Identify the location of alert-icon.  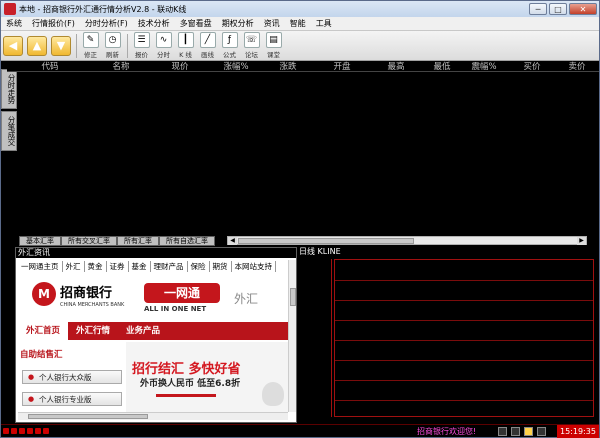
(541, 431).